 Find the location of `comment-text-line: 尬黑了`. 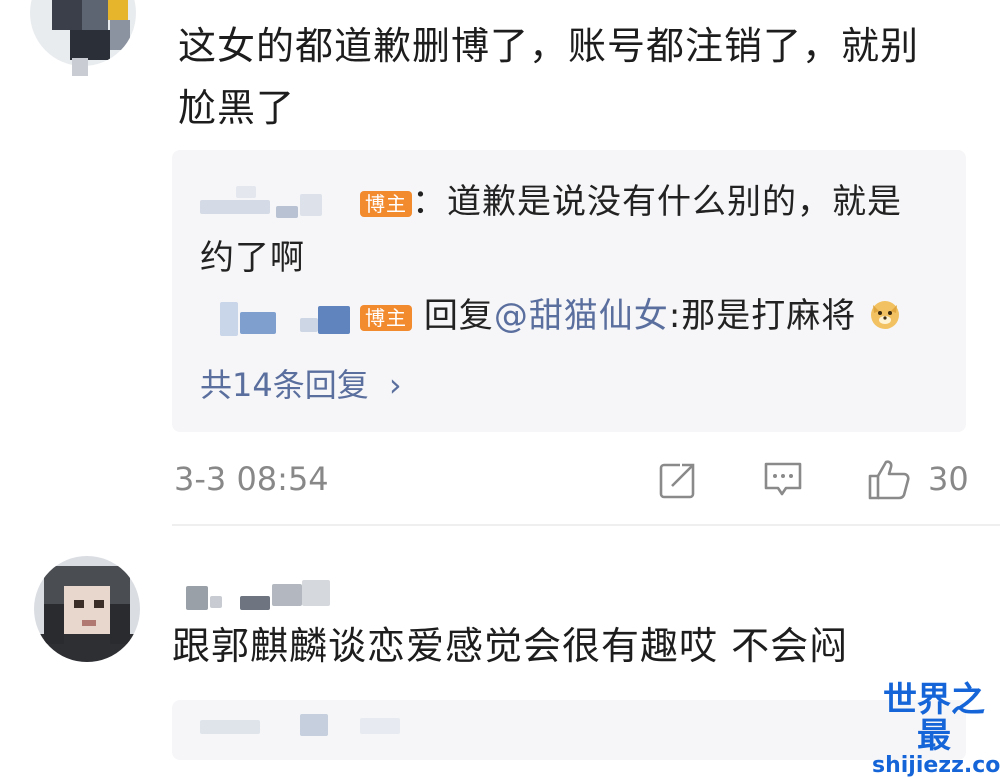

comment-text-line: 尬黑了 is located at coordinates (237, 108).